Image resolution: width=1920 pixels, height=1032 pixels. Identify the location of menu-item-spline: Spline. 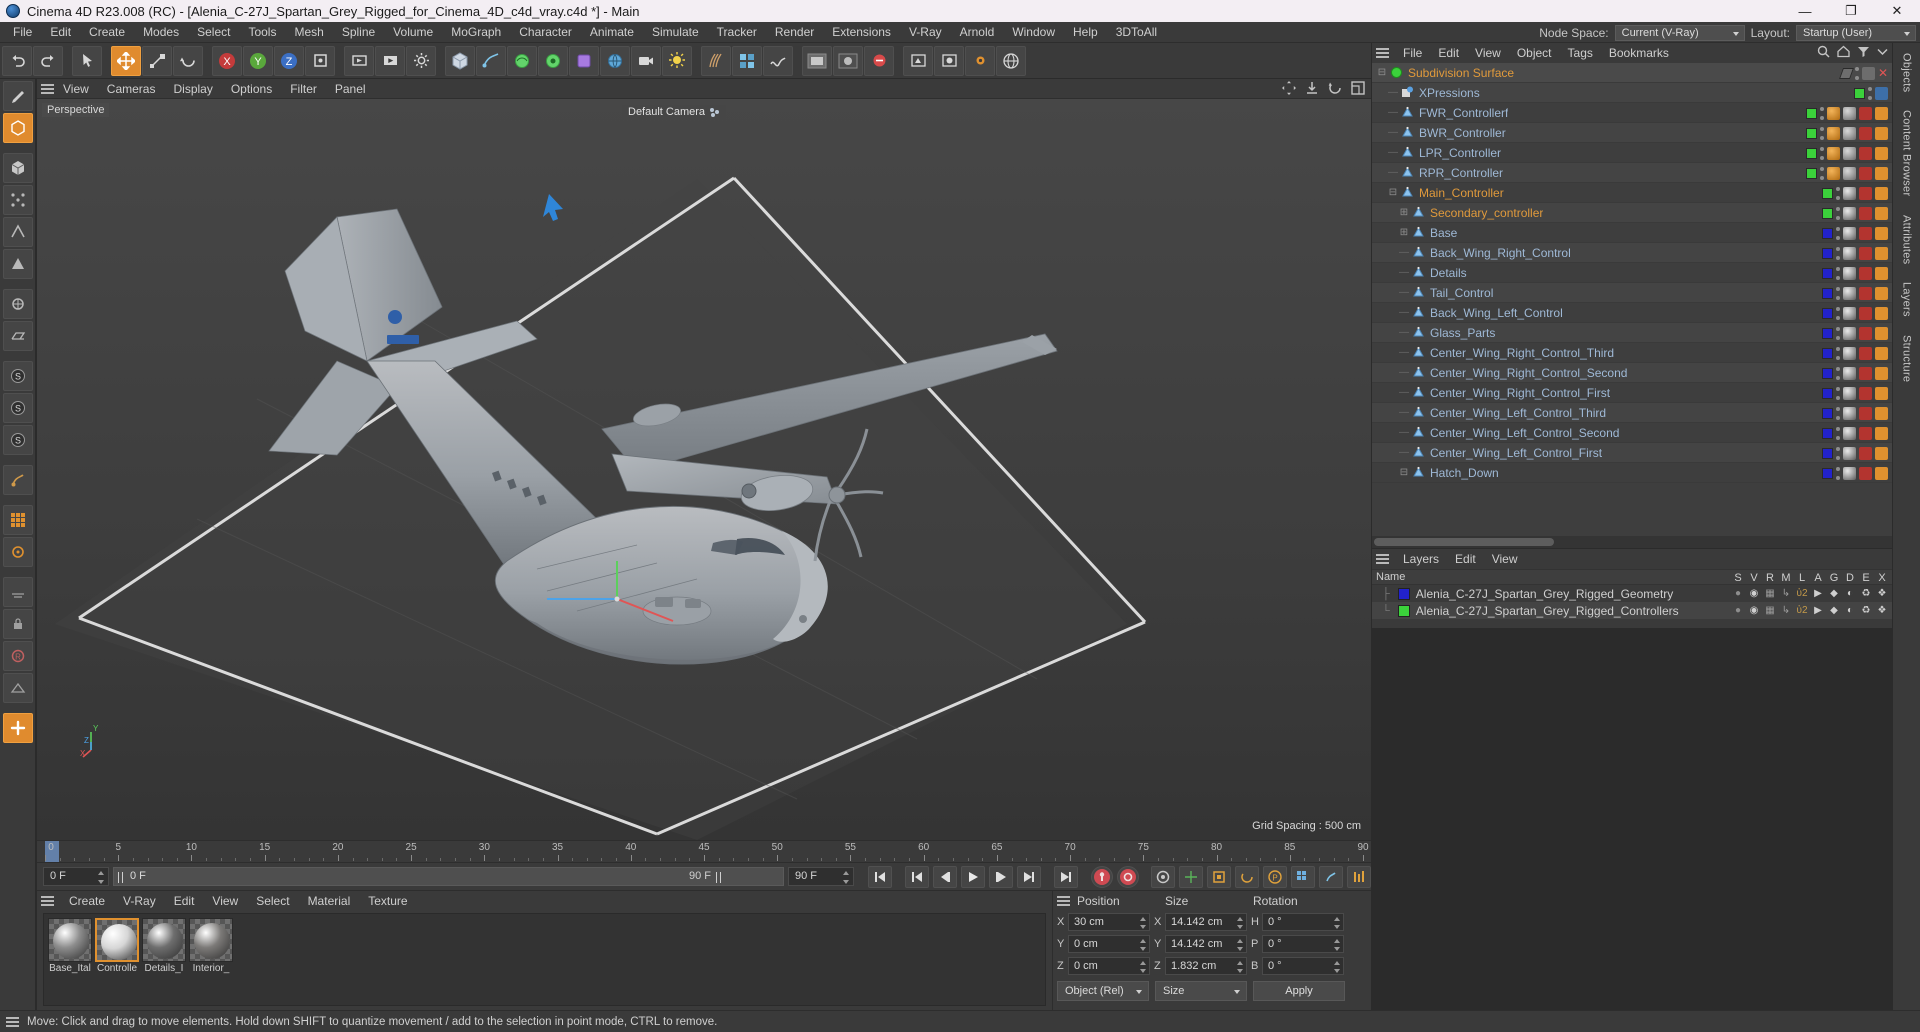
(358, 32).